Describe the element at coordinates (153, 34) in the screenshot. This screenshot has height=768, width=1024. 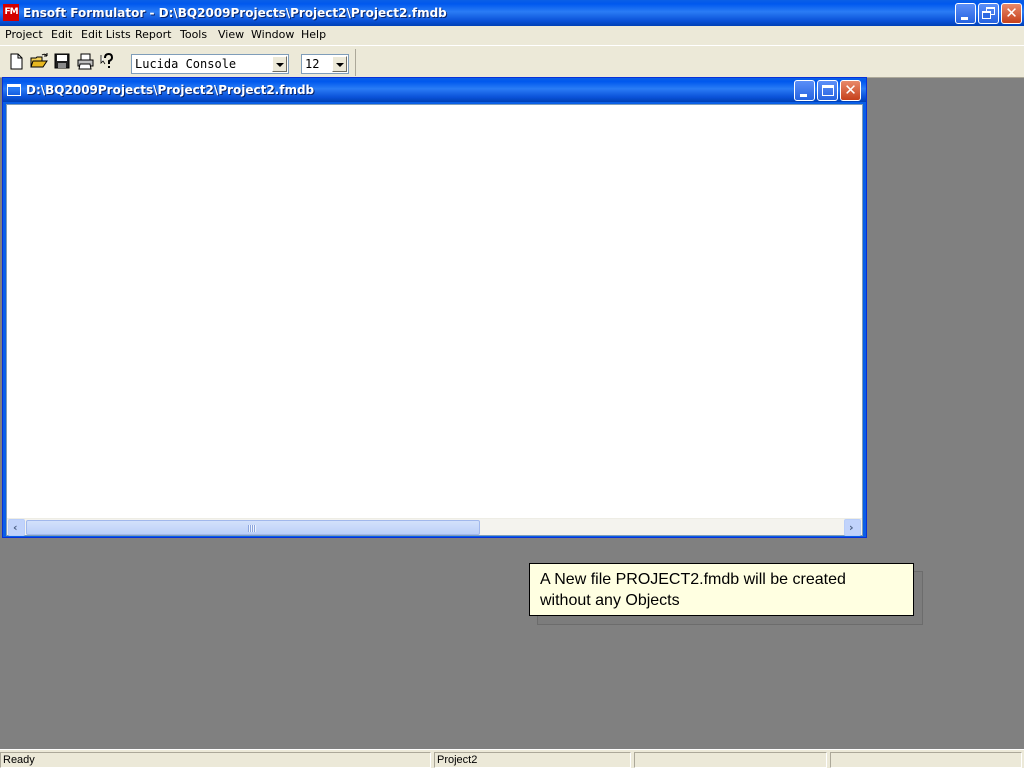
I see `menu-report: Report` at that location.